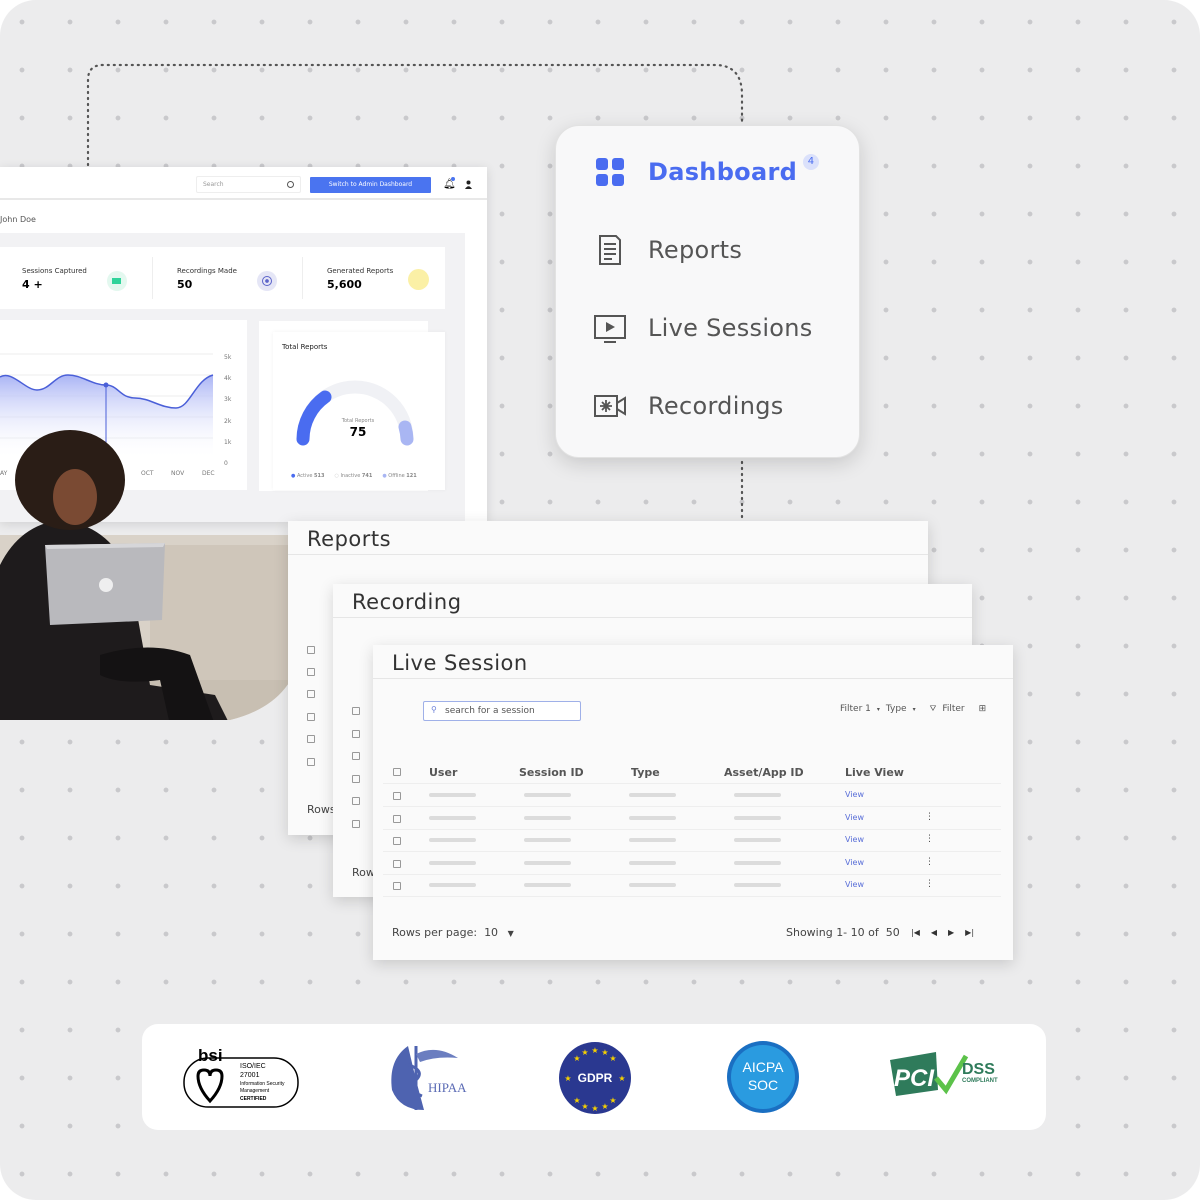 This screenshot has height=1200, width=1200. What do you see at coordinates (434, 709) in the screenshot?
I see `search-icon: ⚲` at bounding box center [434, 709].